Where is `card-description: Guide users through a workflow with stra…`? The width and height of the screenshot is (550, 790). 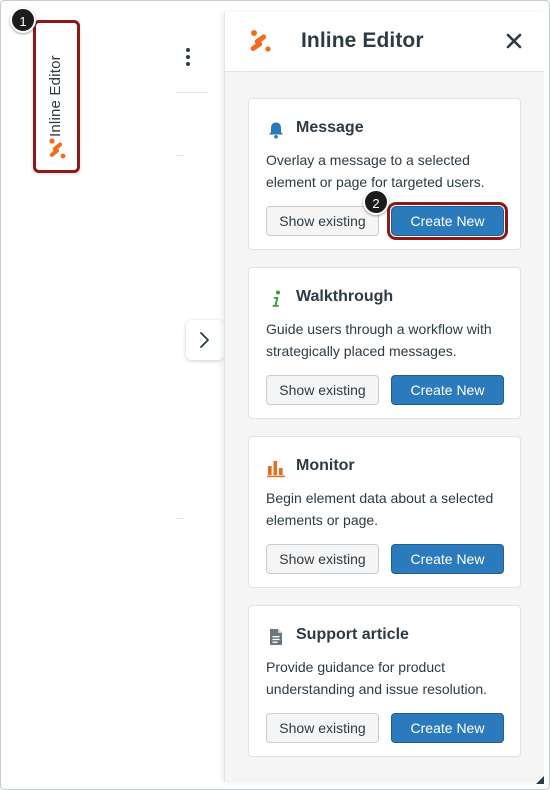
card-description: Guide users through a workflow with stra… is located at coordinates (379, 340).